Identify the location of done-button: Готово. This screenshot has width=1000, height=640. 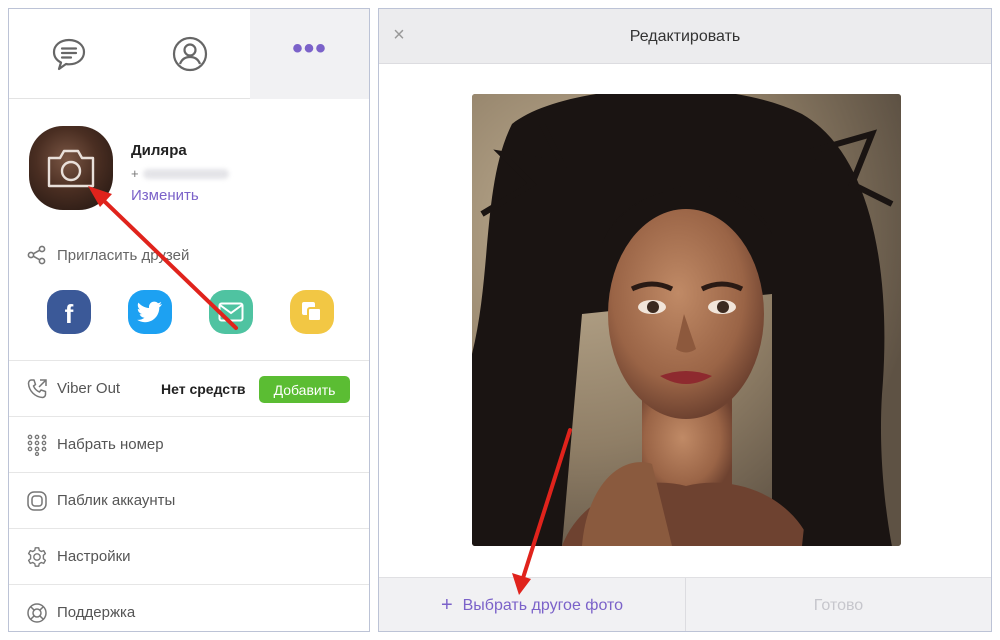
(838, 604).